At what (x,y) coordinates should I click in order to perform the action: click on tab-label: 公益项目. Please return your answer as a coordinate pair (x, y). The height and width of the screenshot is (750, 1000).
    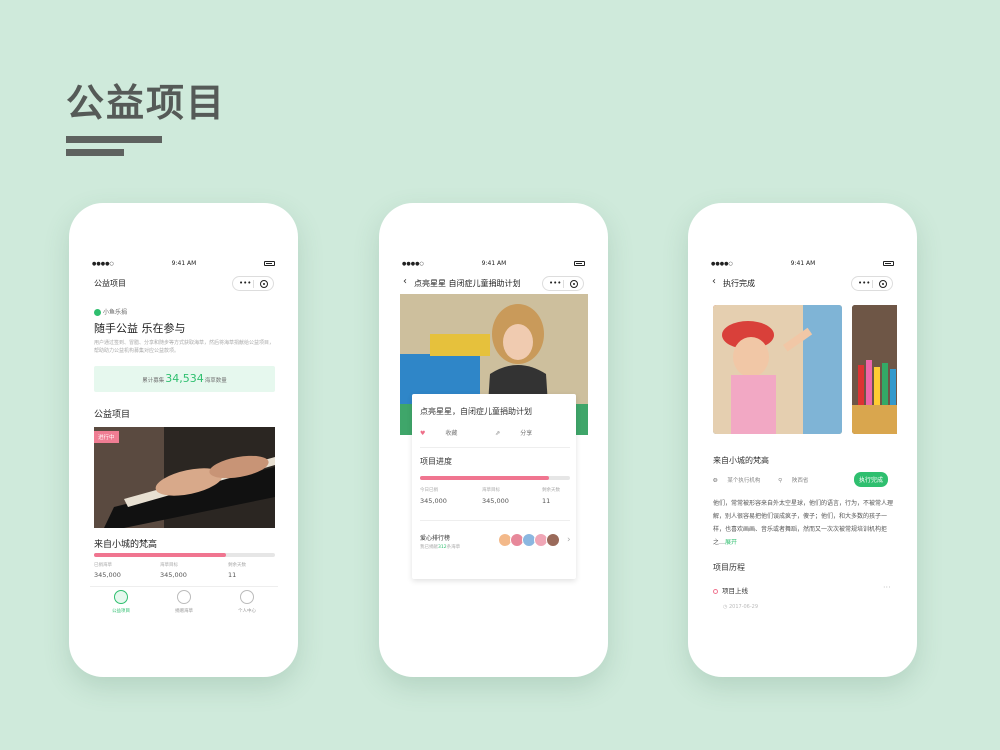
    Looking at the image, I should click on (121, 611).